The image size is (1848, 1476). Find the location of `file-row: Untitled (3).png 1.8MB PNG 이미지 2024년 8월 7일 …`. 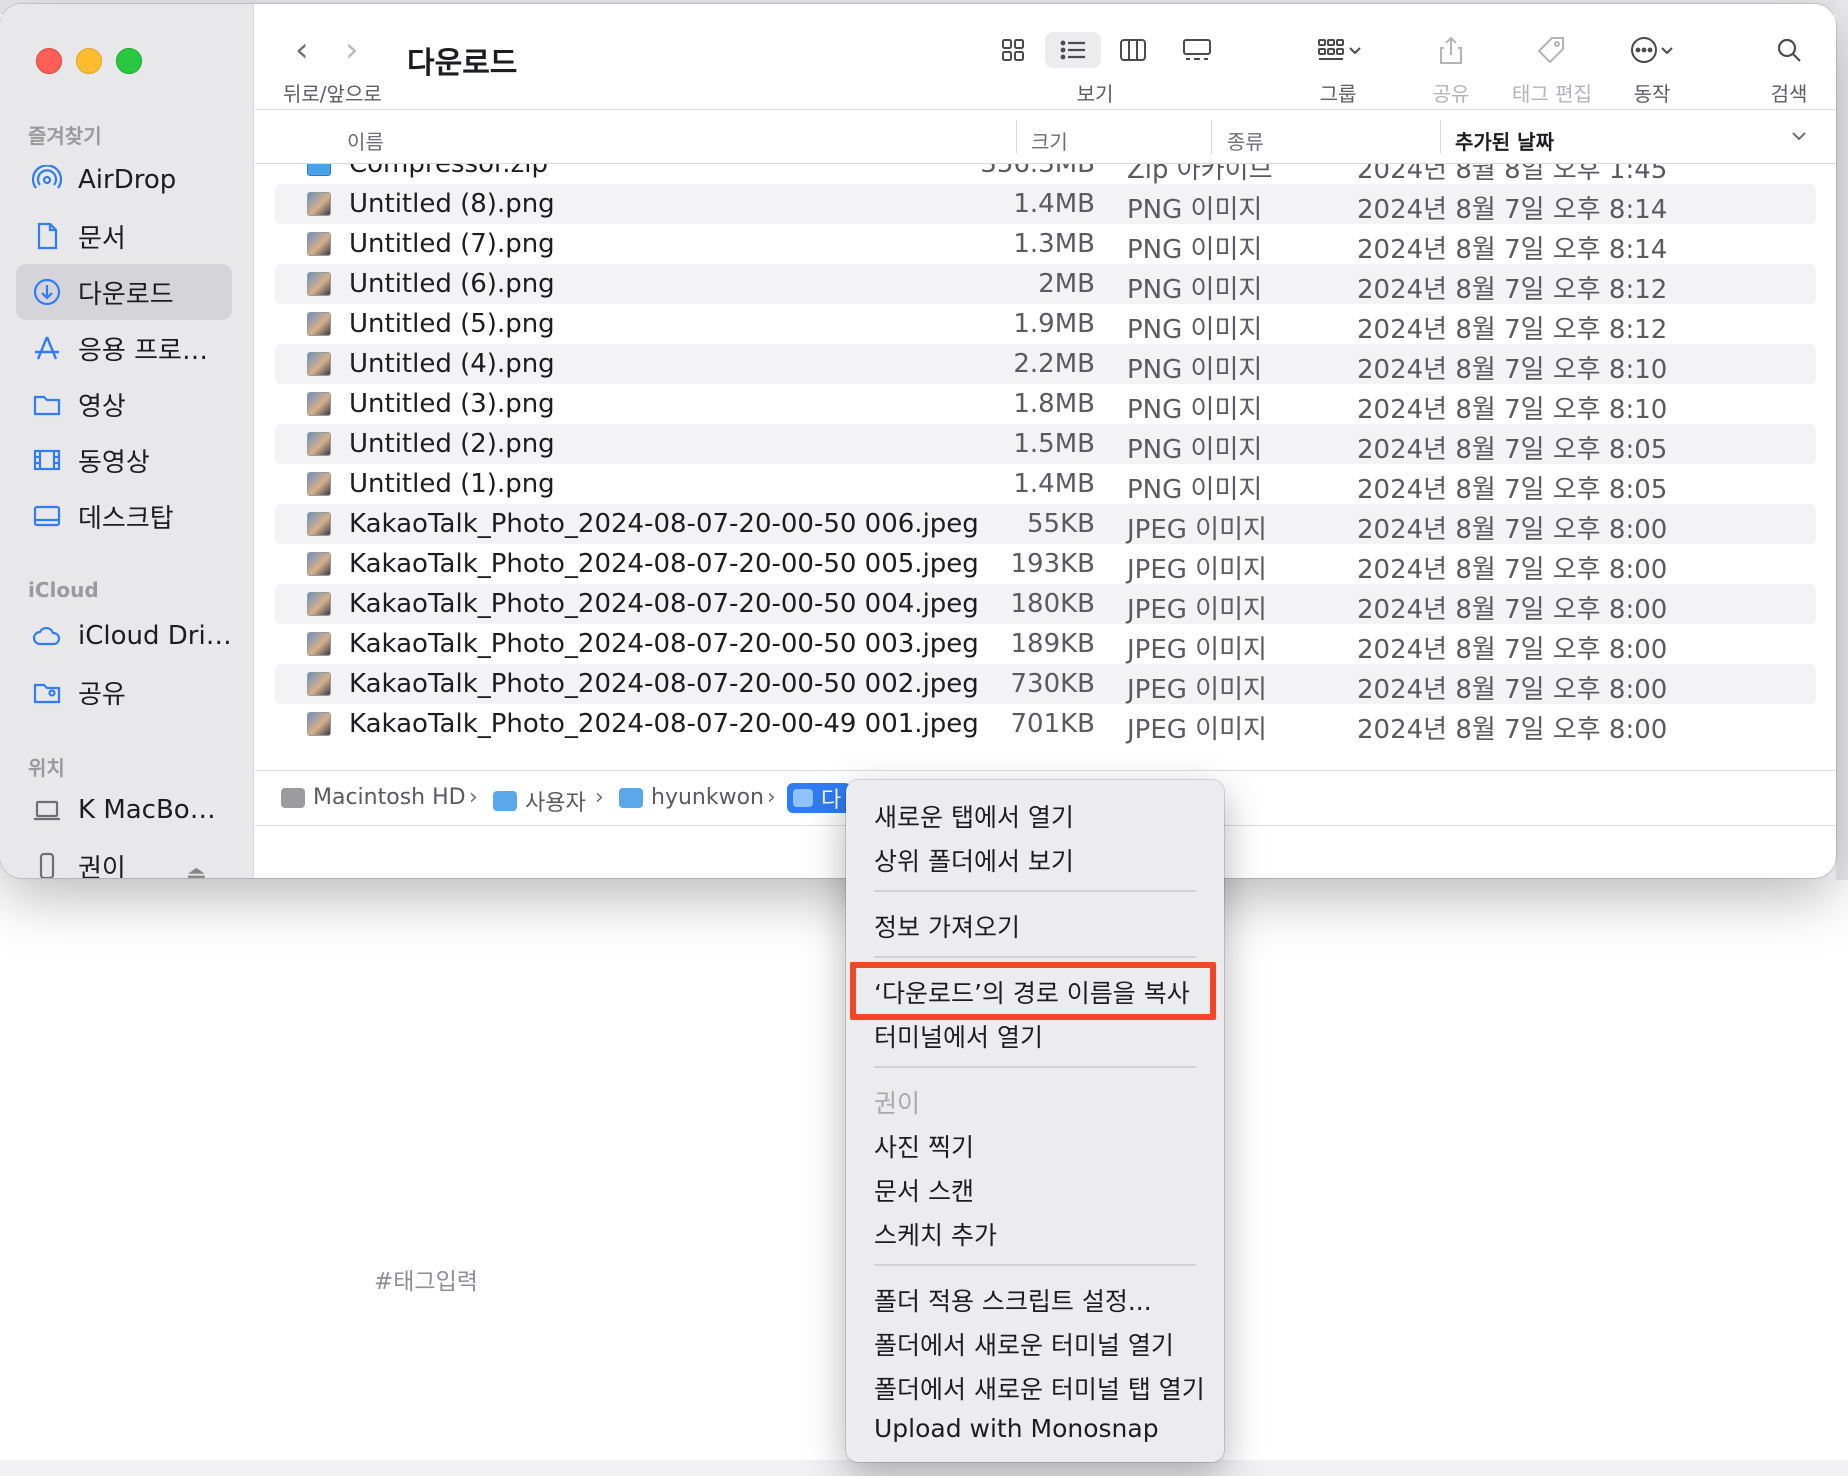

file-row: Untitled (3).png 1.8MB PNG 이미지 2024년 8월 7일 … is located at coordinates (1045, 404).